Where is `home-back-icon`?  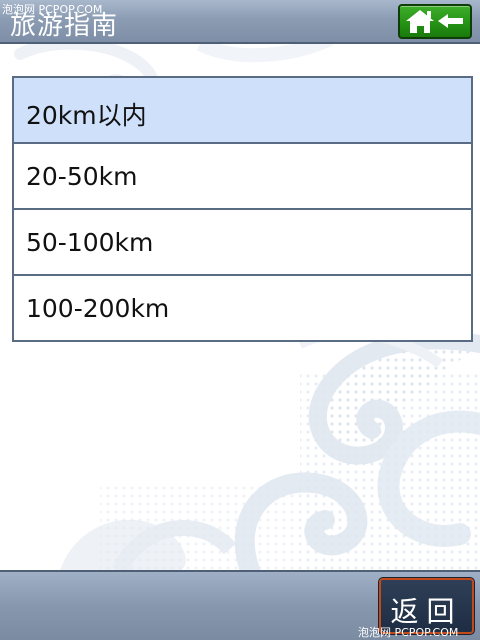
home-back-icon is located at coordinates (434, 21).